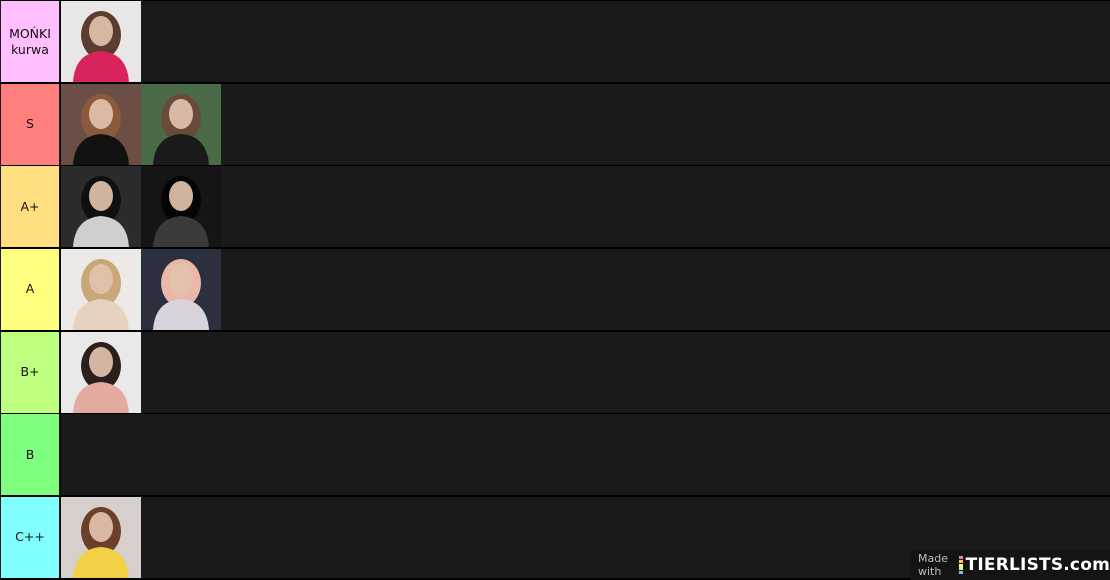  What do you see at coordinates (1037, 565) in the screenshot?
I see `tierlists-logo-text: TIERLISTS.com` at bounding box center [1037, 565].